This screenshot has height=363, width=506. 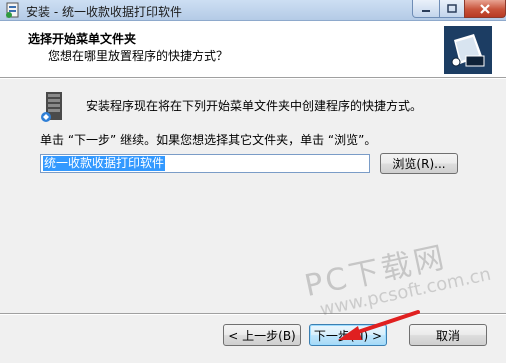 I want to click on start-menu-folder-icon, so click(x=51, y=107).